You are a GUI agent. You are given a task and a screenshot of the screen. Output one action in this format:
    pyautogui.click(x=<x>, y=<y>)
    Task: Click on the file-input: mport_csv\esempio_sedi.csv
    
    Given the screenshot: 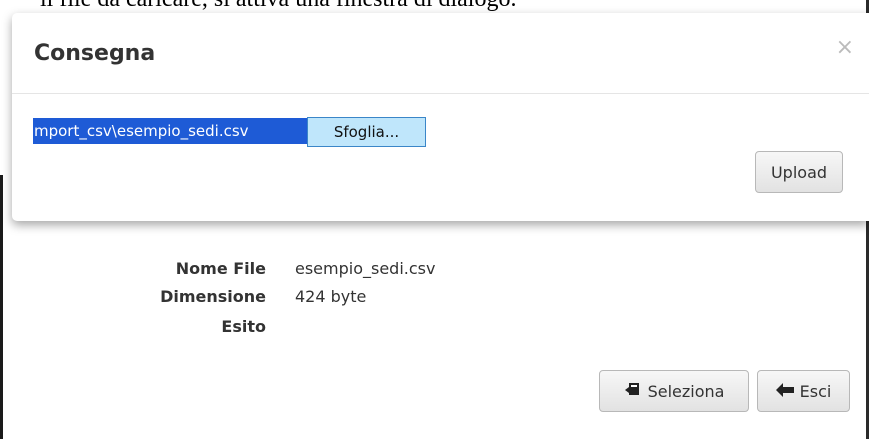 What is the action you would take?
    pyautogui.click(x=174, y=131)
    